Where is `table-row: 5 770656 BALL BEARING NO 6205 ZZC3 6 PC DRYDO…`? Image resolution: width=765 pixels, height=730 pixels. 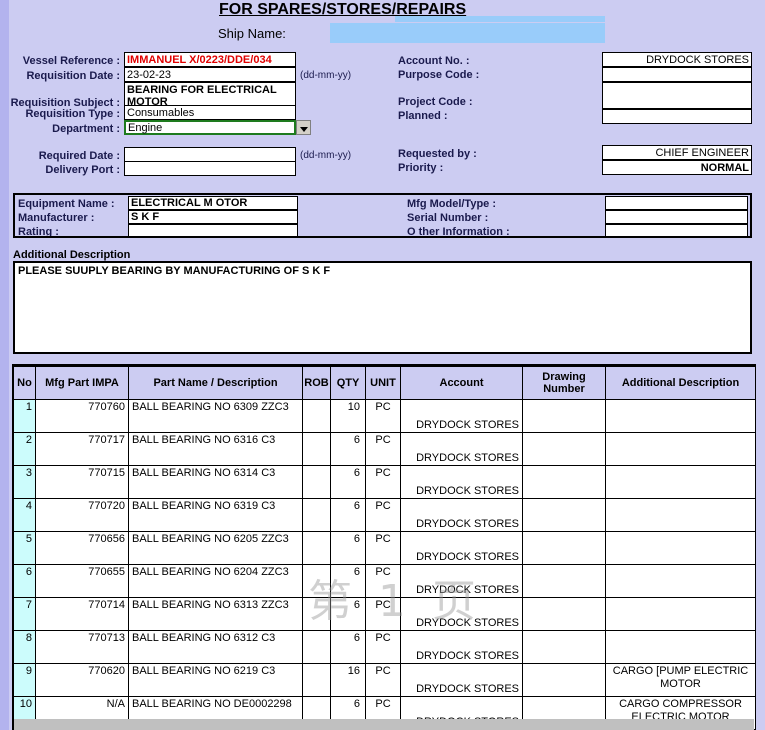 table-row: 5 770656 BALL BEARING NO 6205 ZZC3 6 PC DRYDO… is located at coordinates (384, 548).